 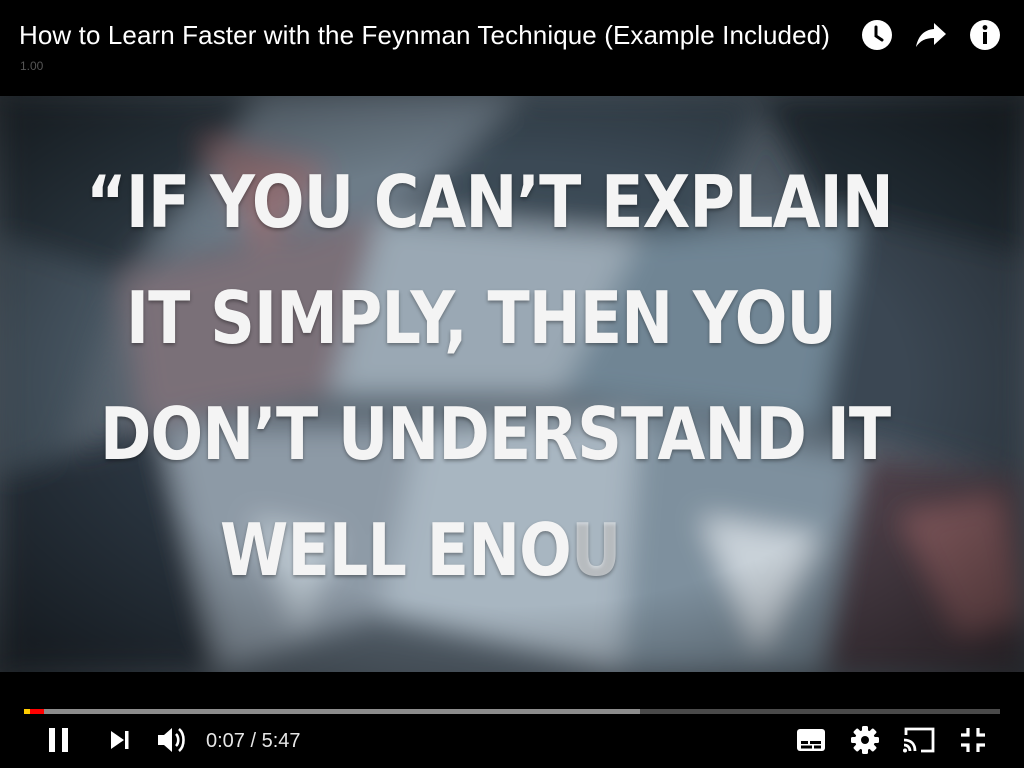 I want to click on next-button, so click(x=120, y=742).